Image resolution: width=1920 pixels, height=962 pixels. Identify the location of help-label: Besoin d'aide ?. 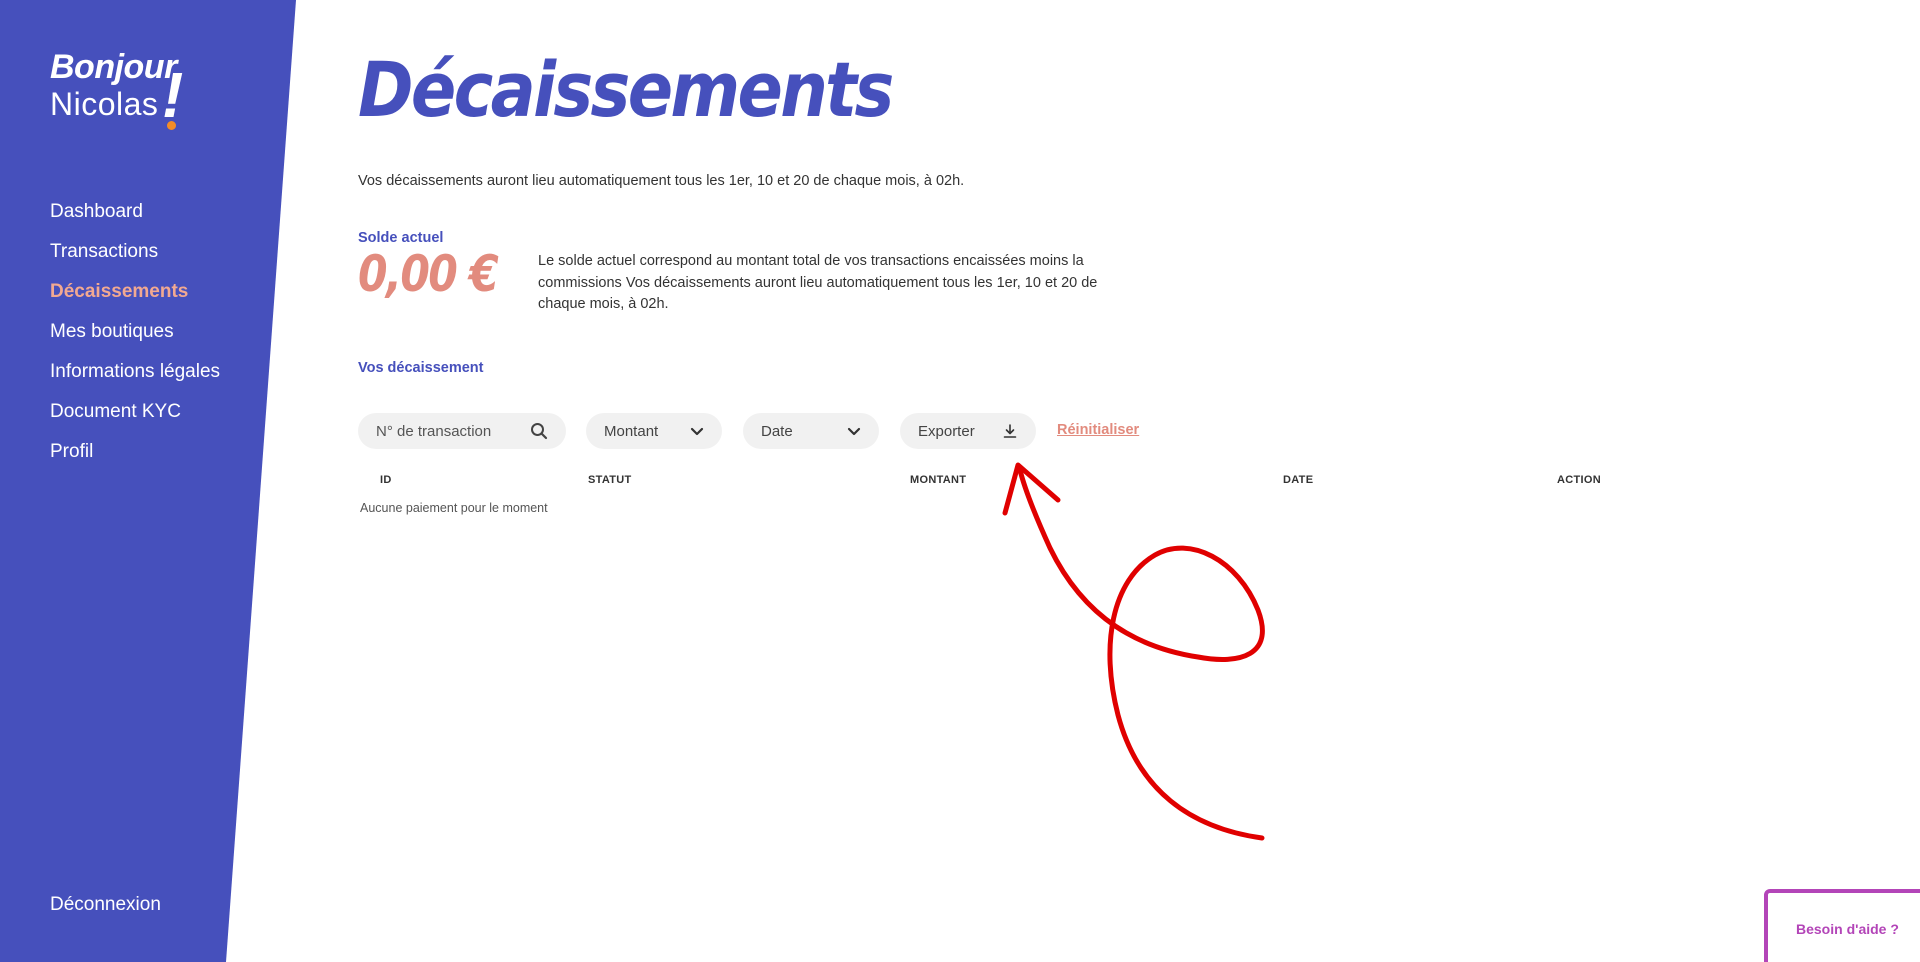
(1847, 929).